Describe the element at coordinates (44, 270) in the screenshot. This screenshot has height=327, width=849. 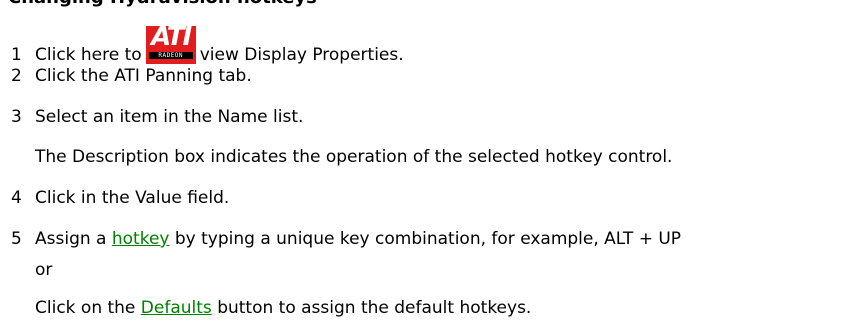
I see `step-5-or: or` at that location.